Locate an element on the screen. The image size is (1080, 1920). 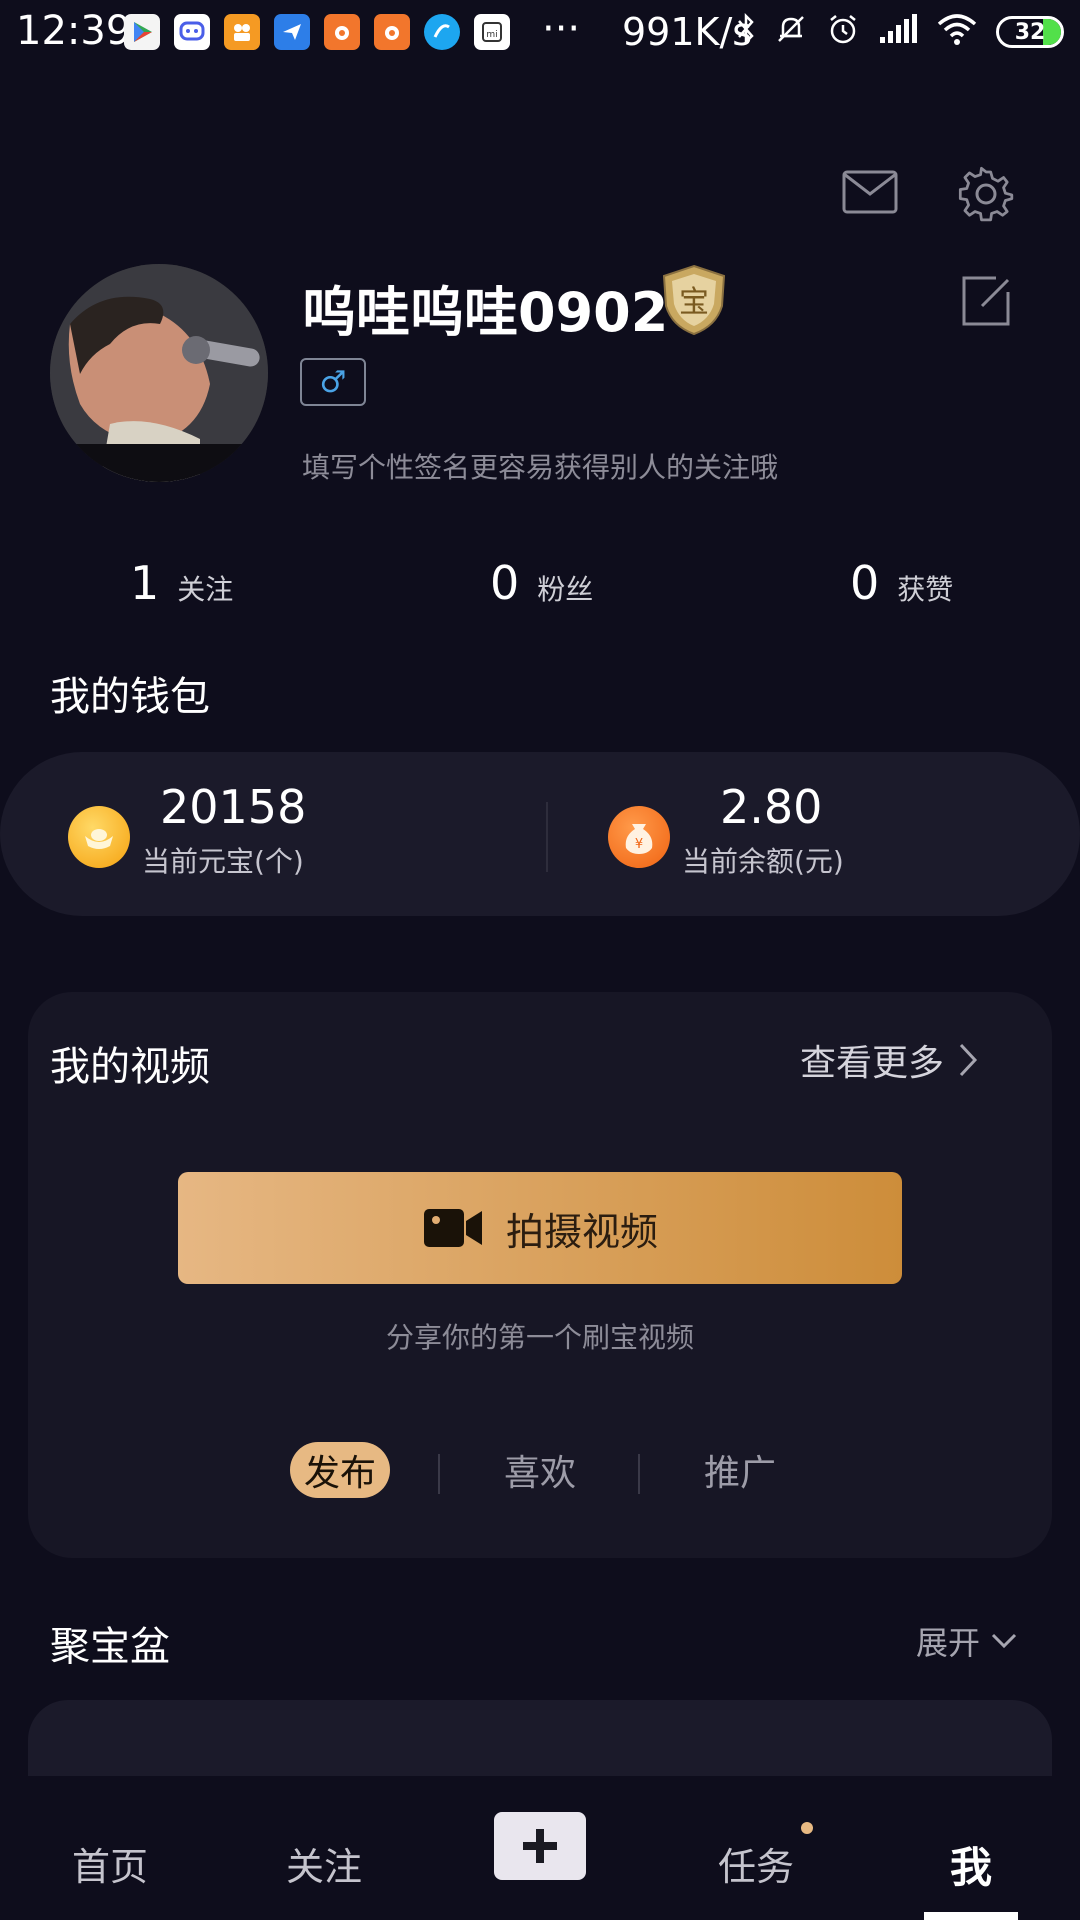
stat-likes: 0 获赞 is located at coordinates (901, 583).